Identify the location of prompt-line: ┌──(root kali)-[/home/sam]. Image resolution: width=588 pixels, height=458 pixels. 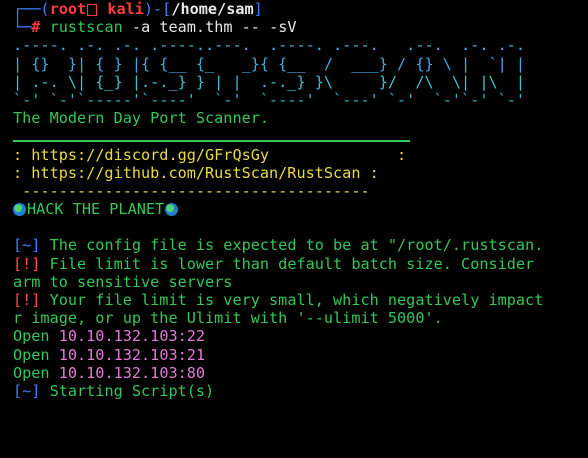
(300, 9).